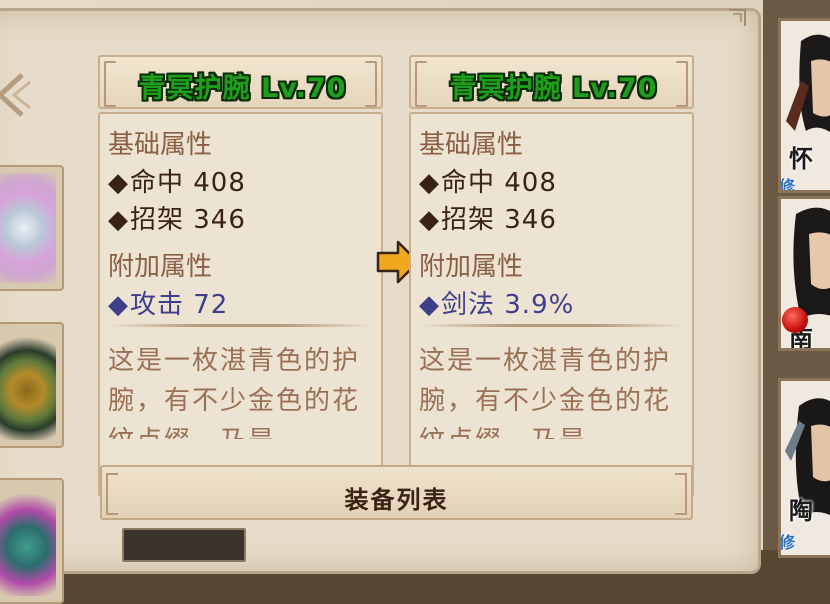 This screenshot has height=604, width=830. I want to click on current-item-title-bar: 青冥护腕 Lv.70, so click(240, 82).